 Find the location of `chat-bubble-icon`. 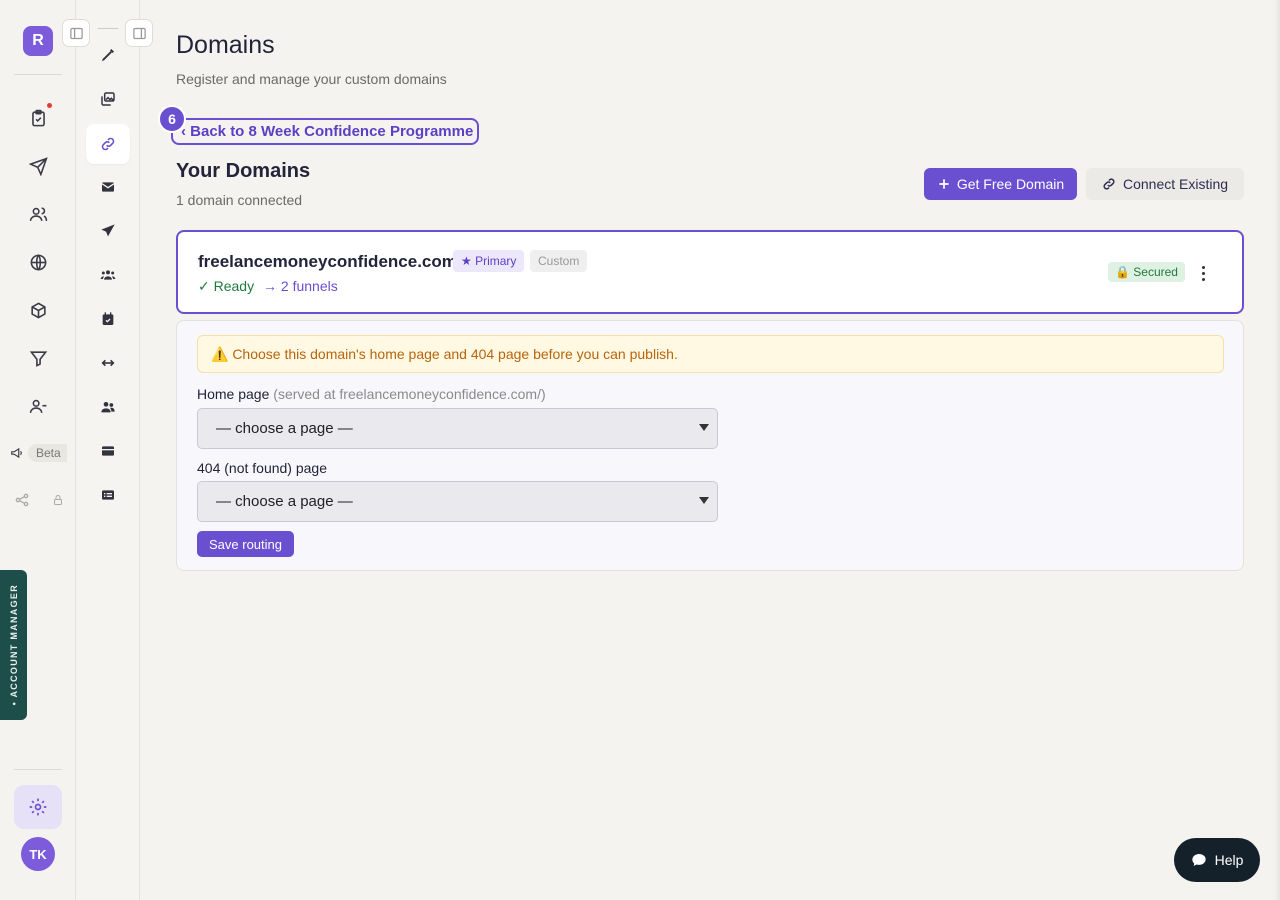

chat-bubble-icon is located at coordinates (1198, 860).